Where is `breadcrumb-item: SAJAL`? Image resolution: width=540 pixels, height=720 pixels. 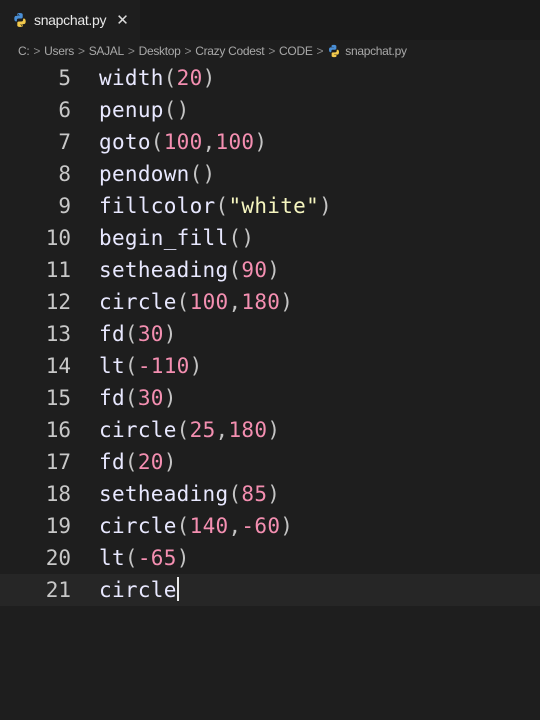 breadcrumb-item: SAJAL is located at coordinates (106, 51).